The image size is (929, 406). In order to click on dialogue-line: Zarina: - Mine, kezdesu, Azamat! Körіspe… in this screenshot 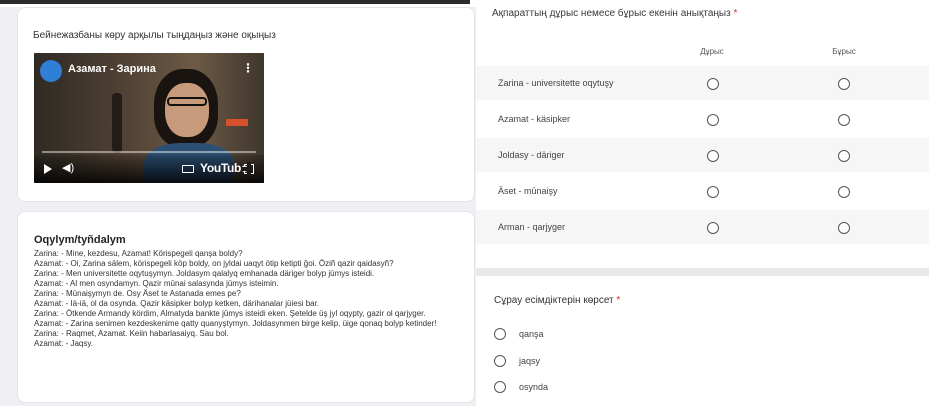, I will do `click(138, 253)`.